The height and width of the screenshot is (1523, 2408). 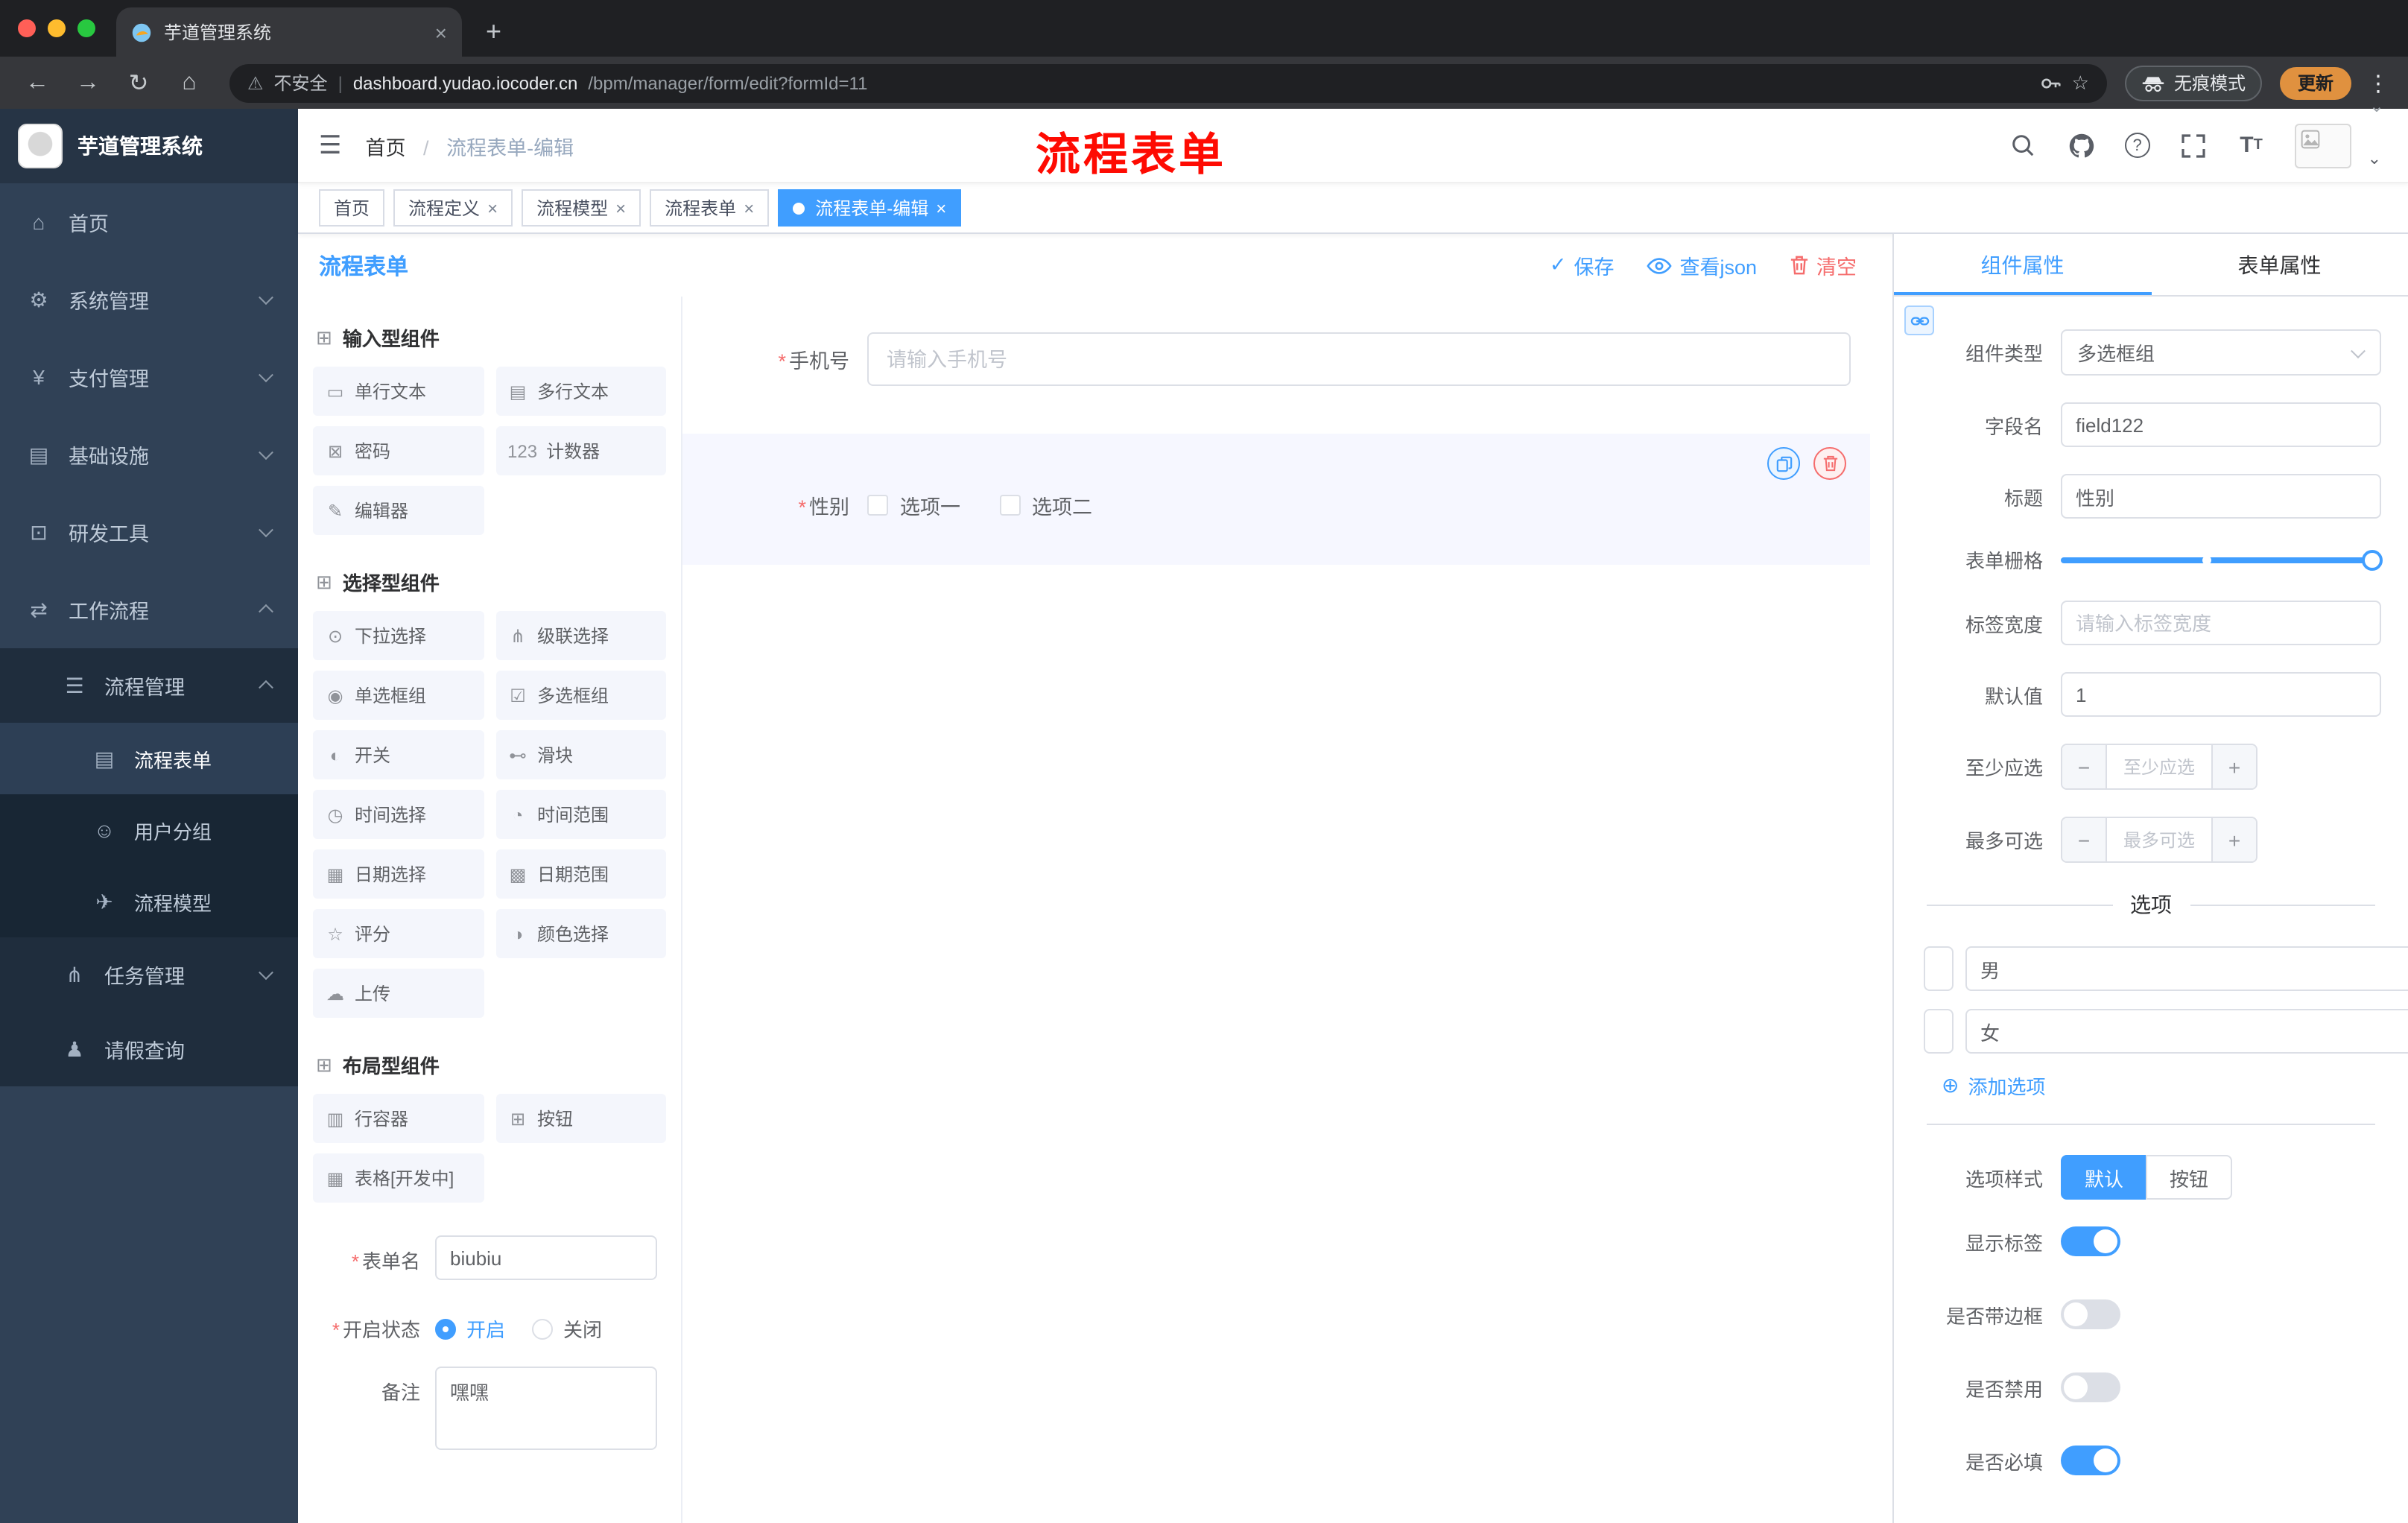 What do you see at coordinates (27, 28) in the screenshot?
I see `window-close-button` at bounding box center [27, 28].